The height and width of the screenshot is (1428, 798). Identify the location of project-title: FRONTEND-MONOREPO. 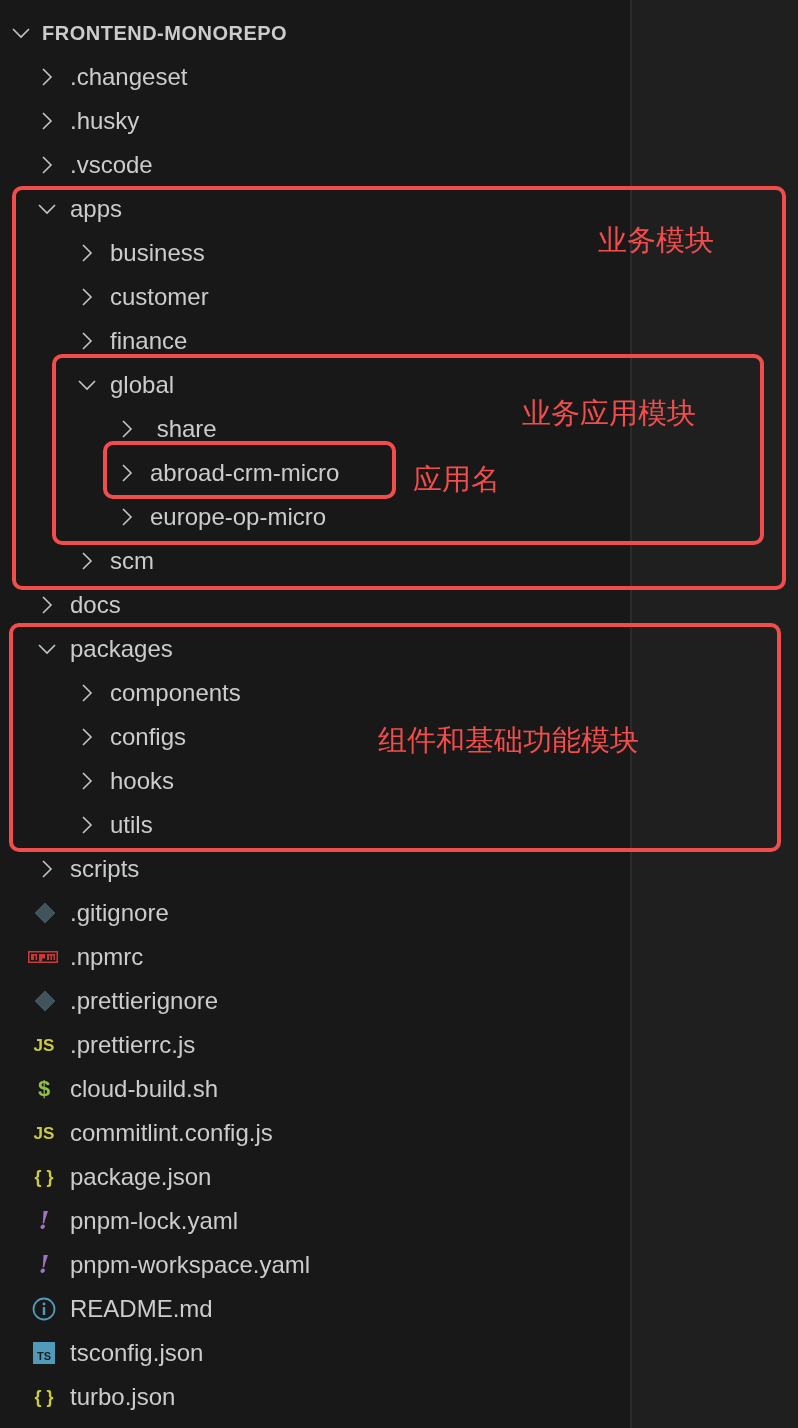
(165, 33).